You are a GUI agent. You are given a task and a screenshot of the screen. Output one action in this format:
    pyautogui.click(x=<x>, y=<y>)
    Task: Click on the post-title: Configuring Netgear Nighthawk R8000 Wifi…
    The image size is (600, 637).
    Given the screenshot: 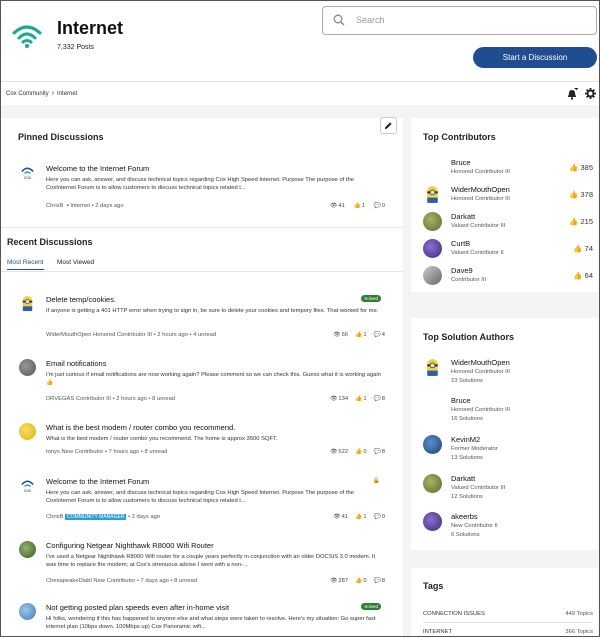 What is the action you would take?
    pyautogui.click(x=130, y=545)
    